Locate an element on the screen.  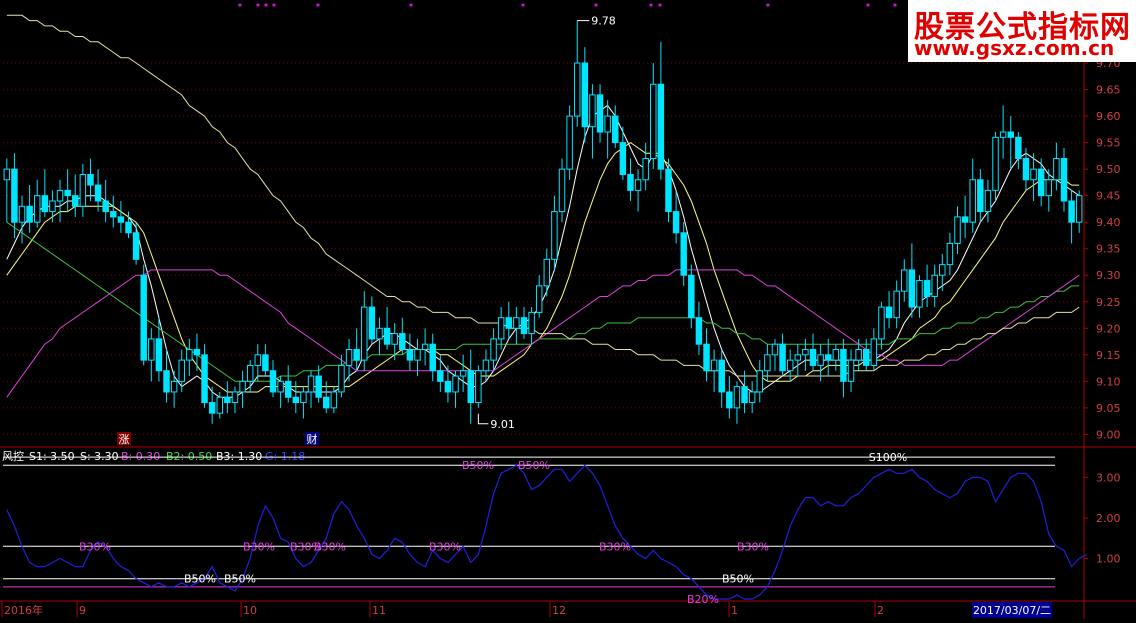
price-tick-label: 9.60 is located at coordinates (1108, 116).